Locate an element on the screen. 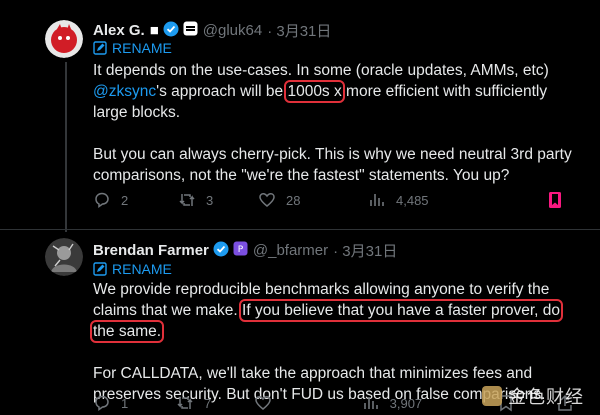 This screenshot has width=600, height=415. author-handle: @gluk64 is located at coordinates (232, 30).